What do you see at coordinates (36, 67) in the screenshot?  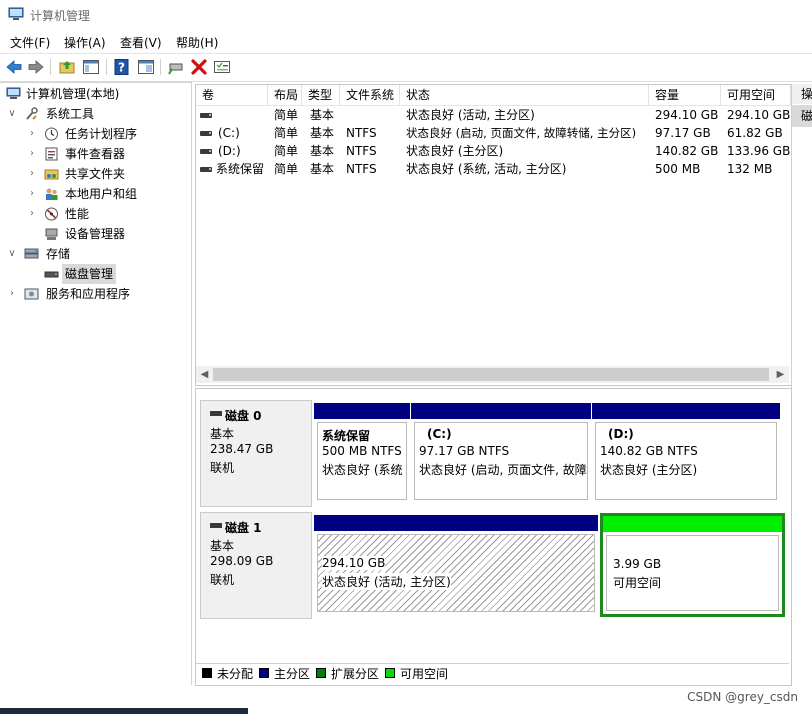 I see `forward-arrow-icon` at bounding box center [36, 67].